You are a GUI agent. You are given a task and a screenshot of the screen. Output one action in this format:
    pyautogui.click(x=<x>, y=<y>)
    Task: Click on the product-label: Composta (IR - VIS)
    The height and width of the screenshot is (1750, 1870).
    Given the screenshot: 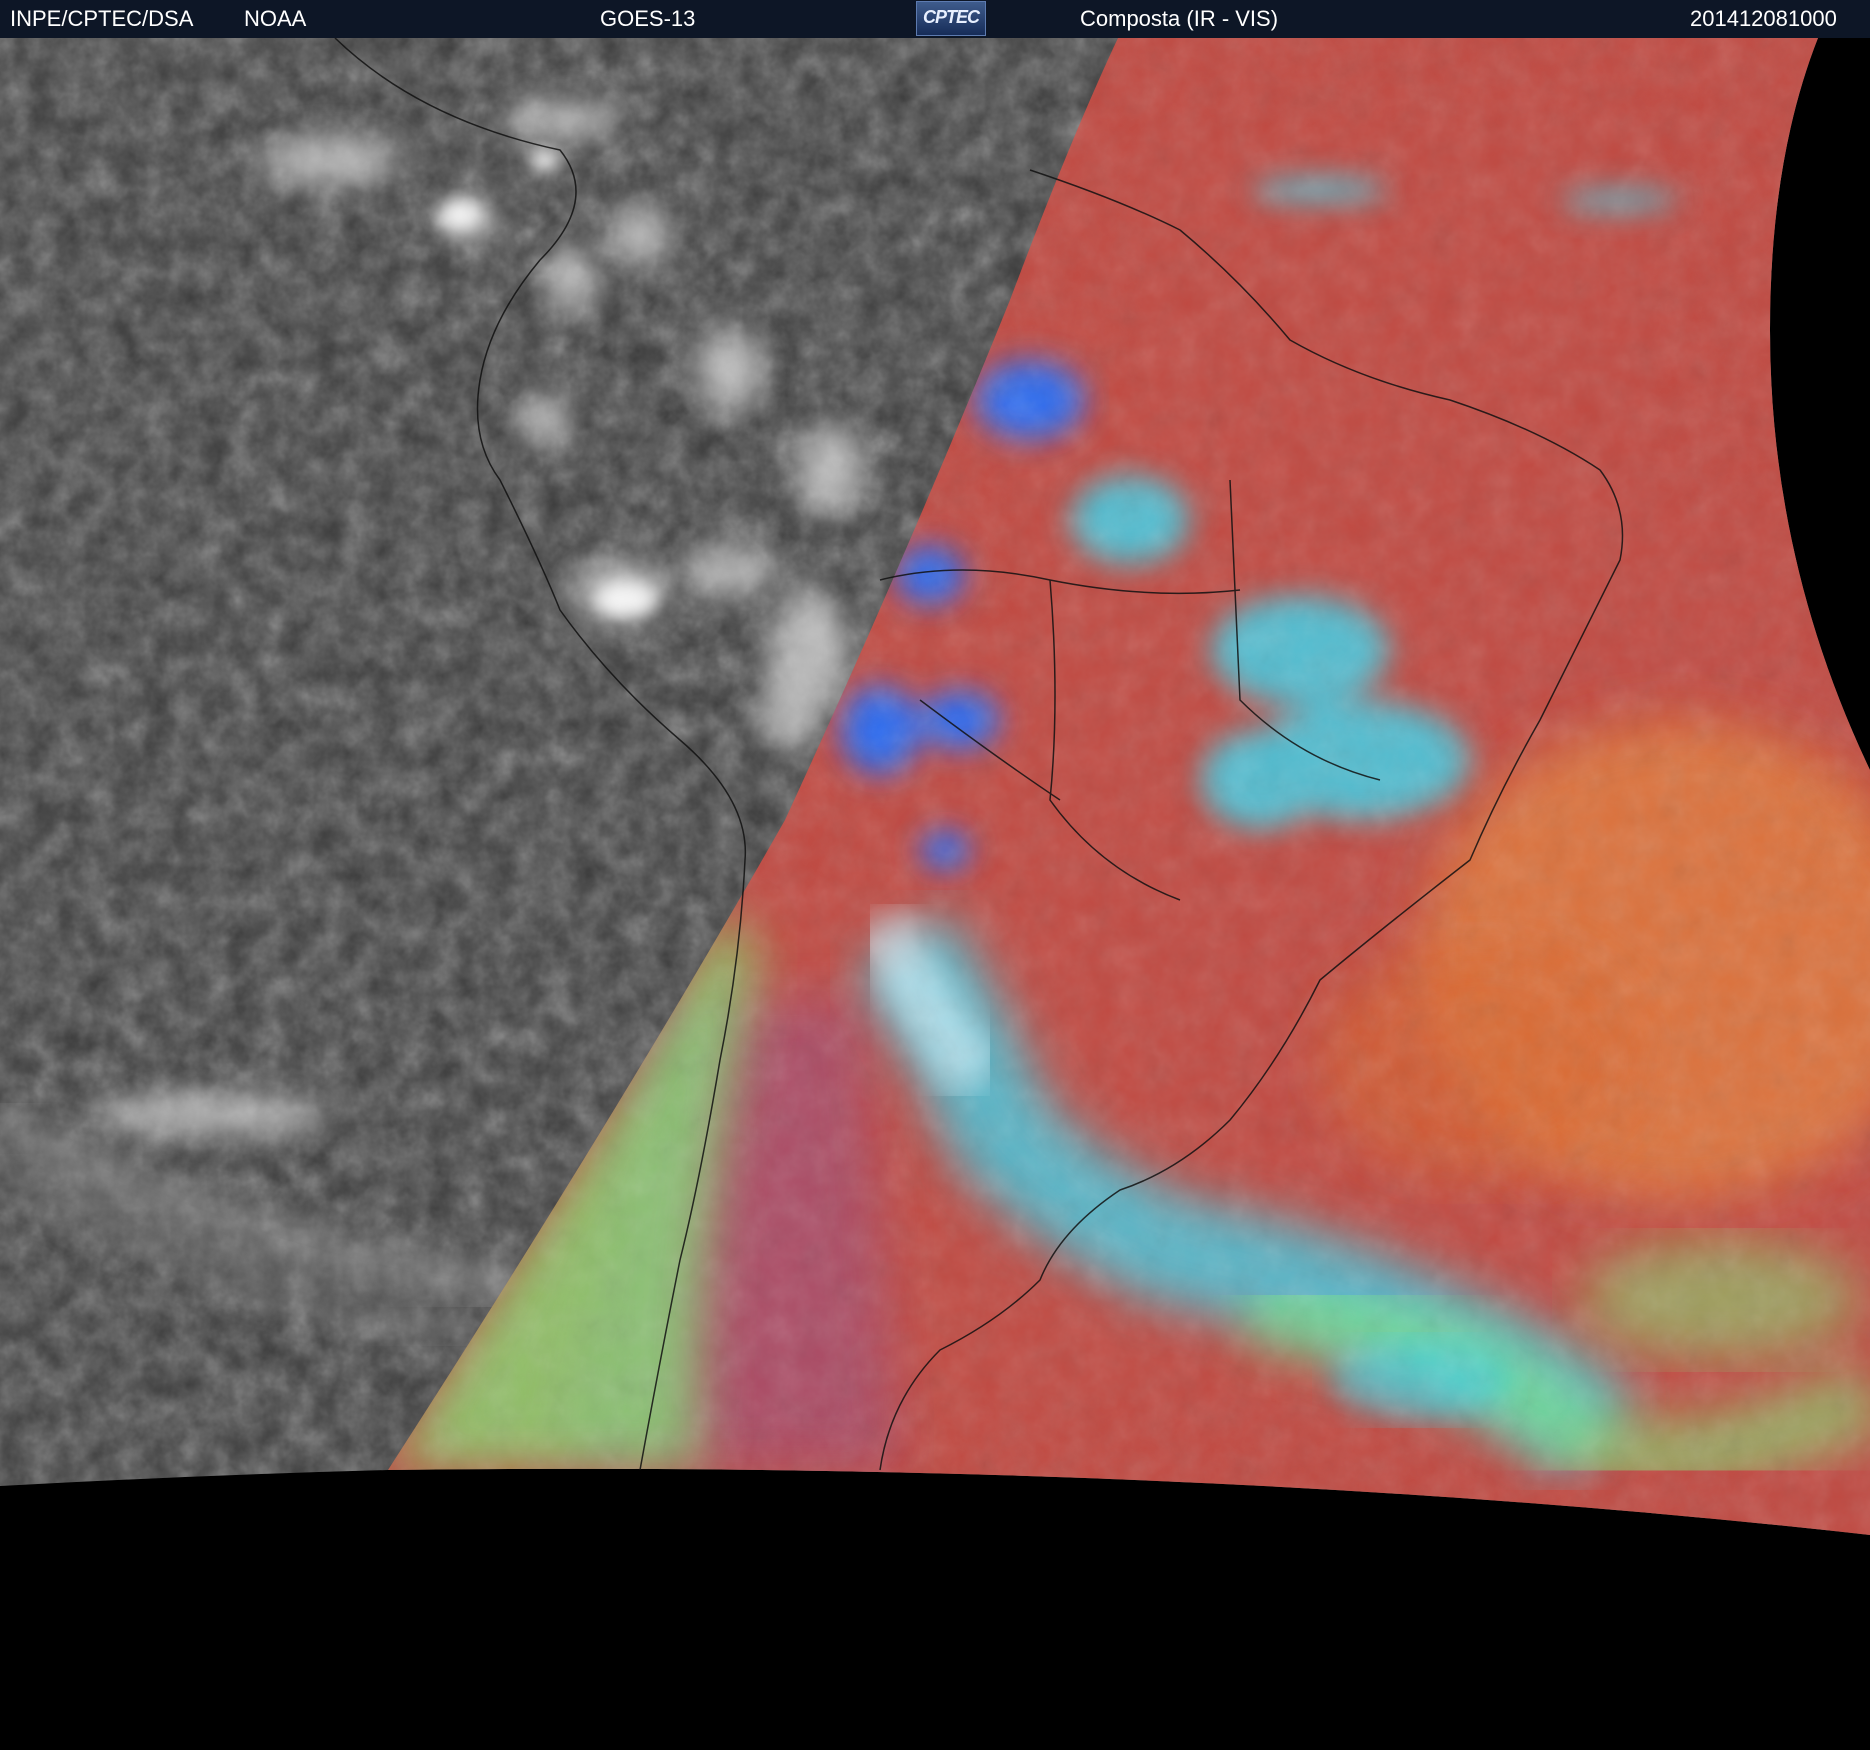 What is the action you would take?
    pyautogui.click(x=1179, y=18)
    